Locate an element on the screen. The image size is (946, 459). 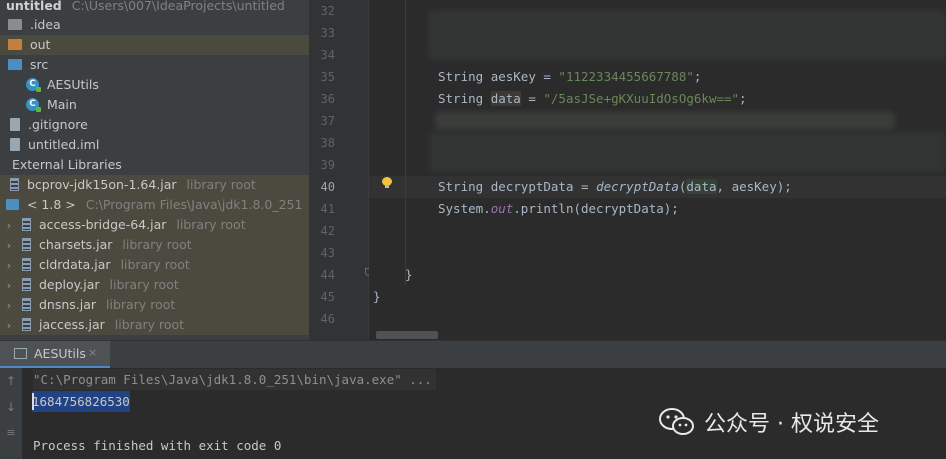
tree-item-jar: › dnsns.jar library root is located at coordinates (154, 305).